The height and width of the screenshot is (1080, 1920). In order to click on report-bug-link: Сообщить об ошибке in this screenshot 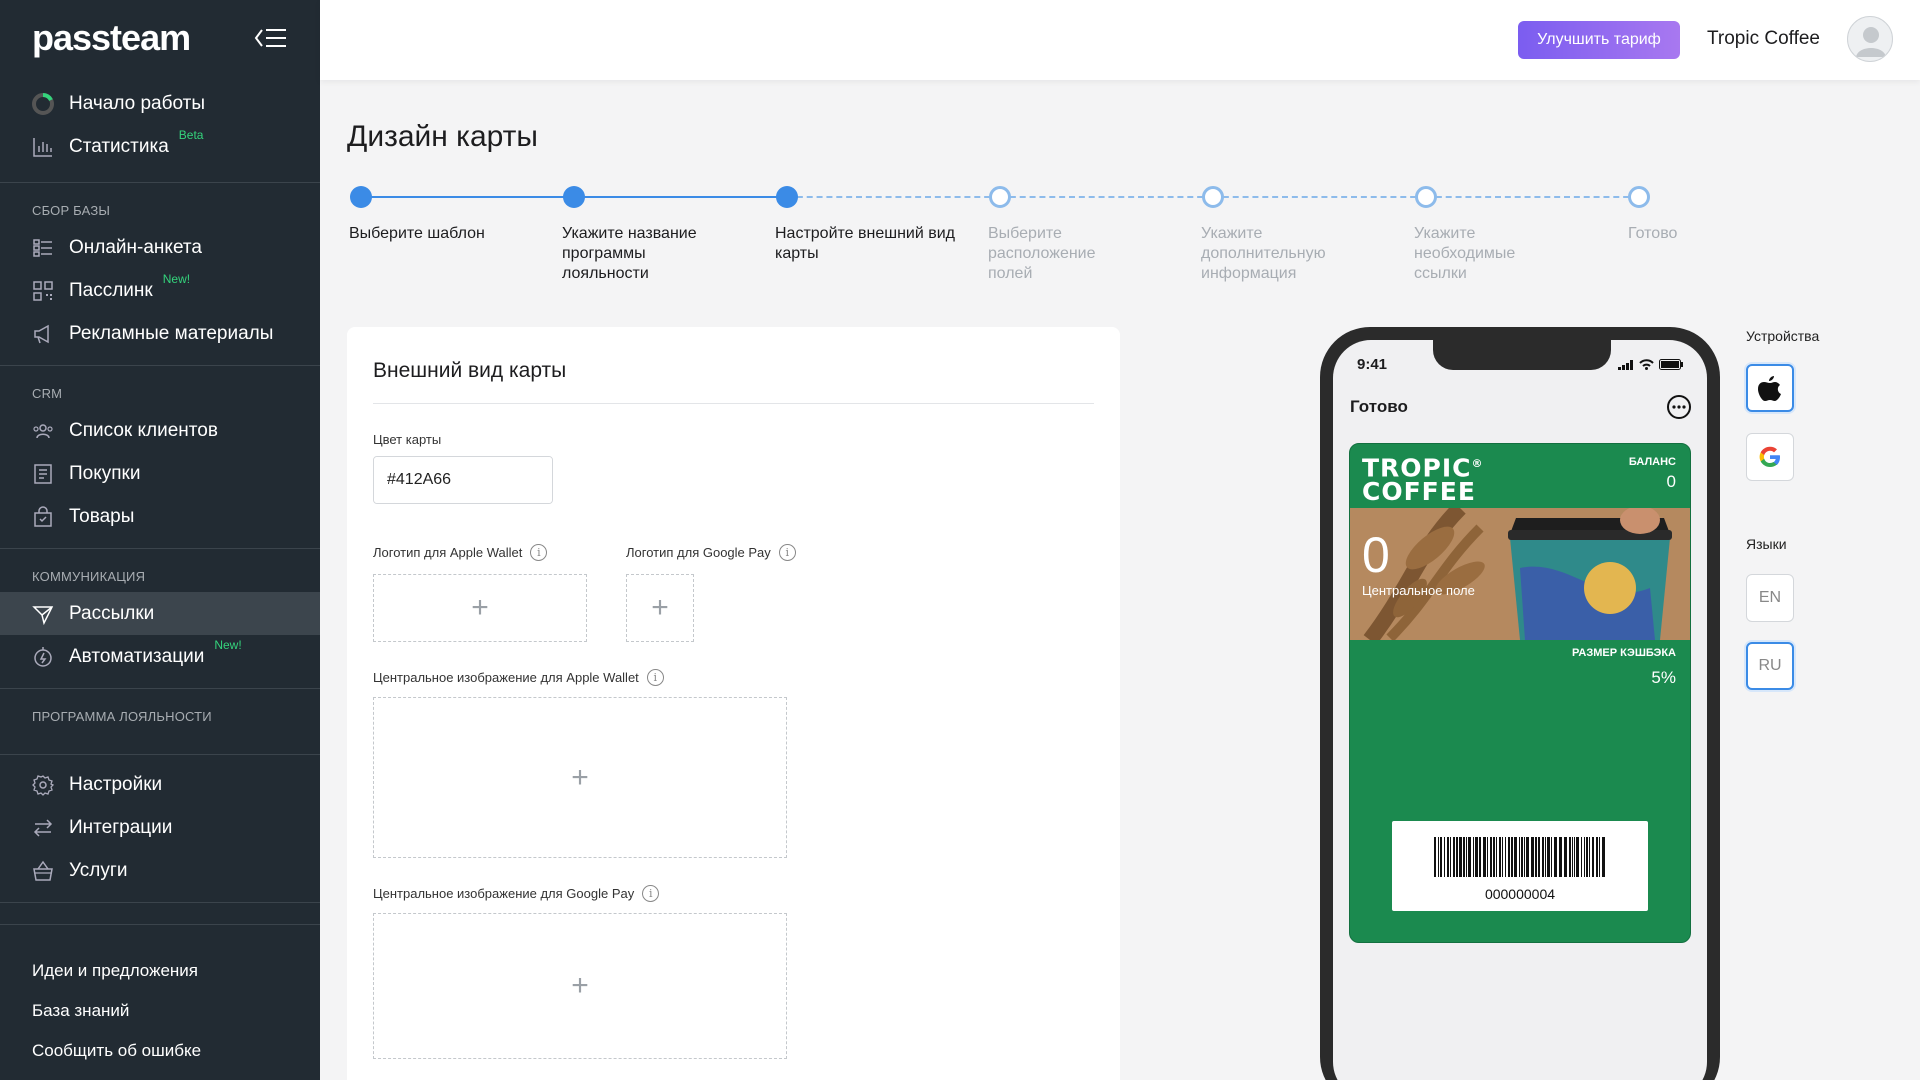, I will do `click(160, 1051)`.